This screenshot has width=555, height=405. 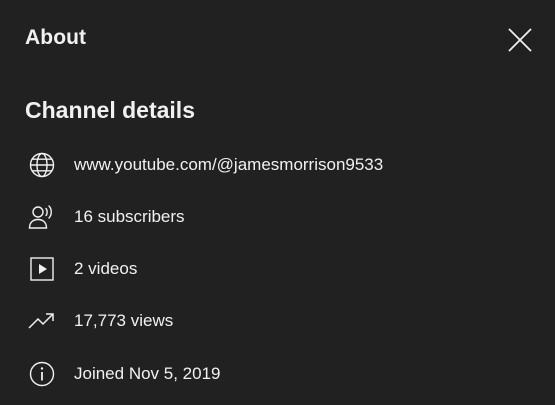 What do you see at coordinates (147, 373) in the screenshot?
I see `joined-date: Joined Nov 5, 2019` at bounding box center [147, 373].